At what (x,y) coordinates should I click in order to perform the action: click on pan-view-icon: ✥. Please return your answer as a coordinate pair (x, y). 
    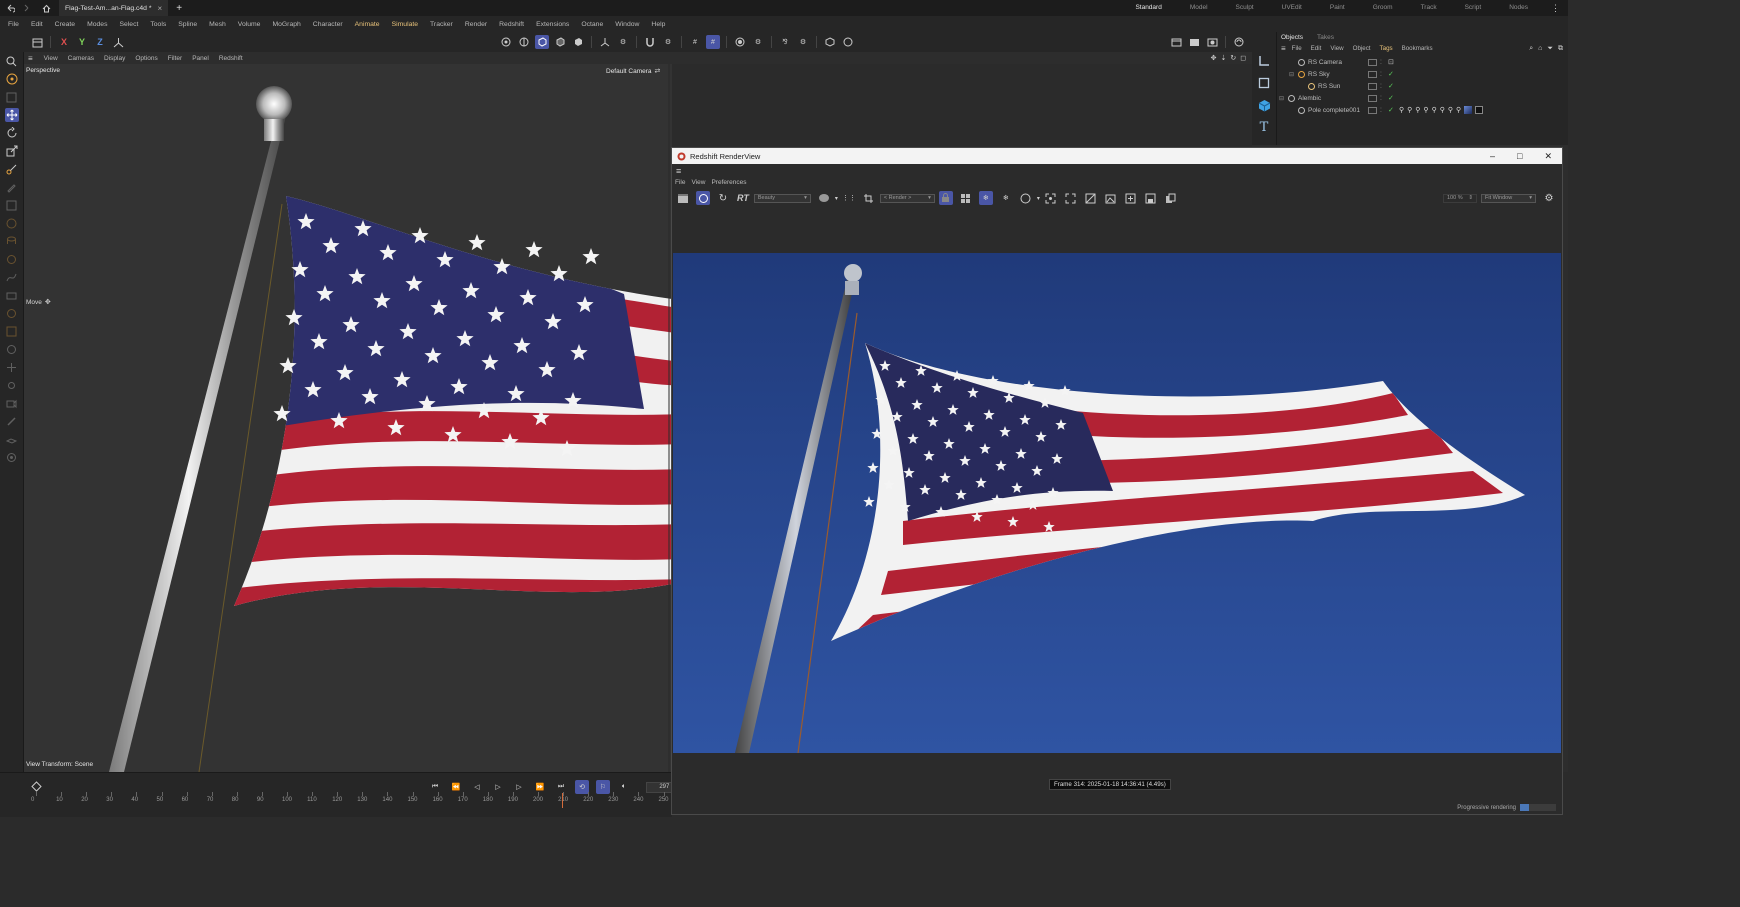
    Looking at the image, I should click on (1214, 58).